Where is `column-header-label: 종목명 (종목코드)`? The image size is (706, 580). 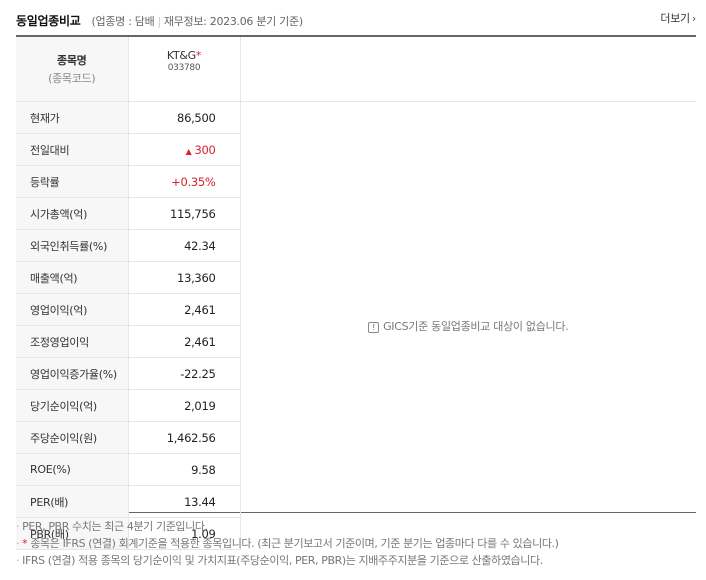 column-header-label: 종목명 (종목코드) is located at coordinates (72, 69).